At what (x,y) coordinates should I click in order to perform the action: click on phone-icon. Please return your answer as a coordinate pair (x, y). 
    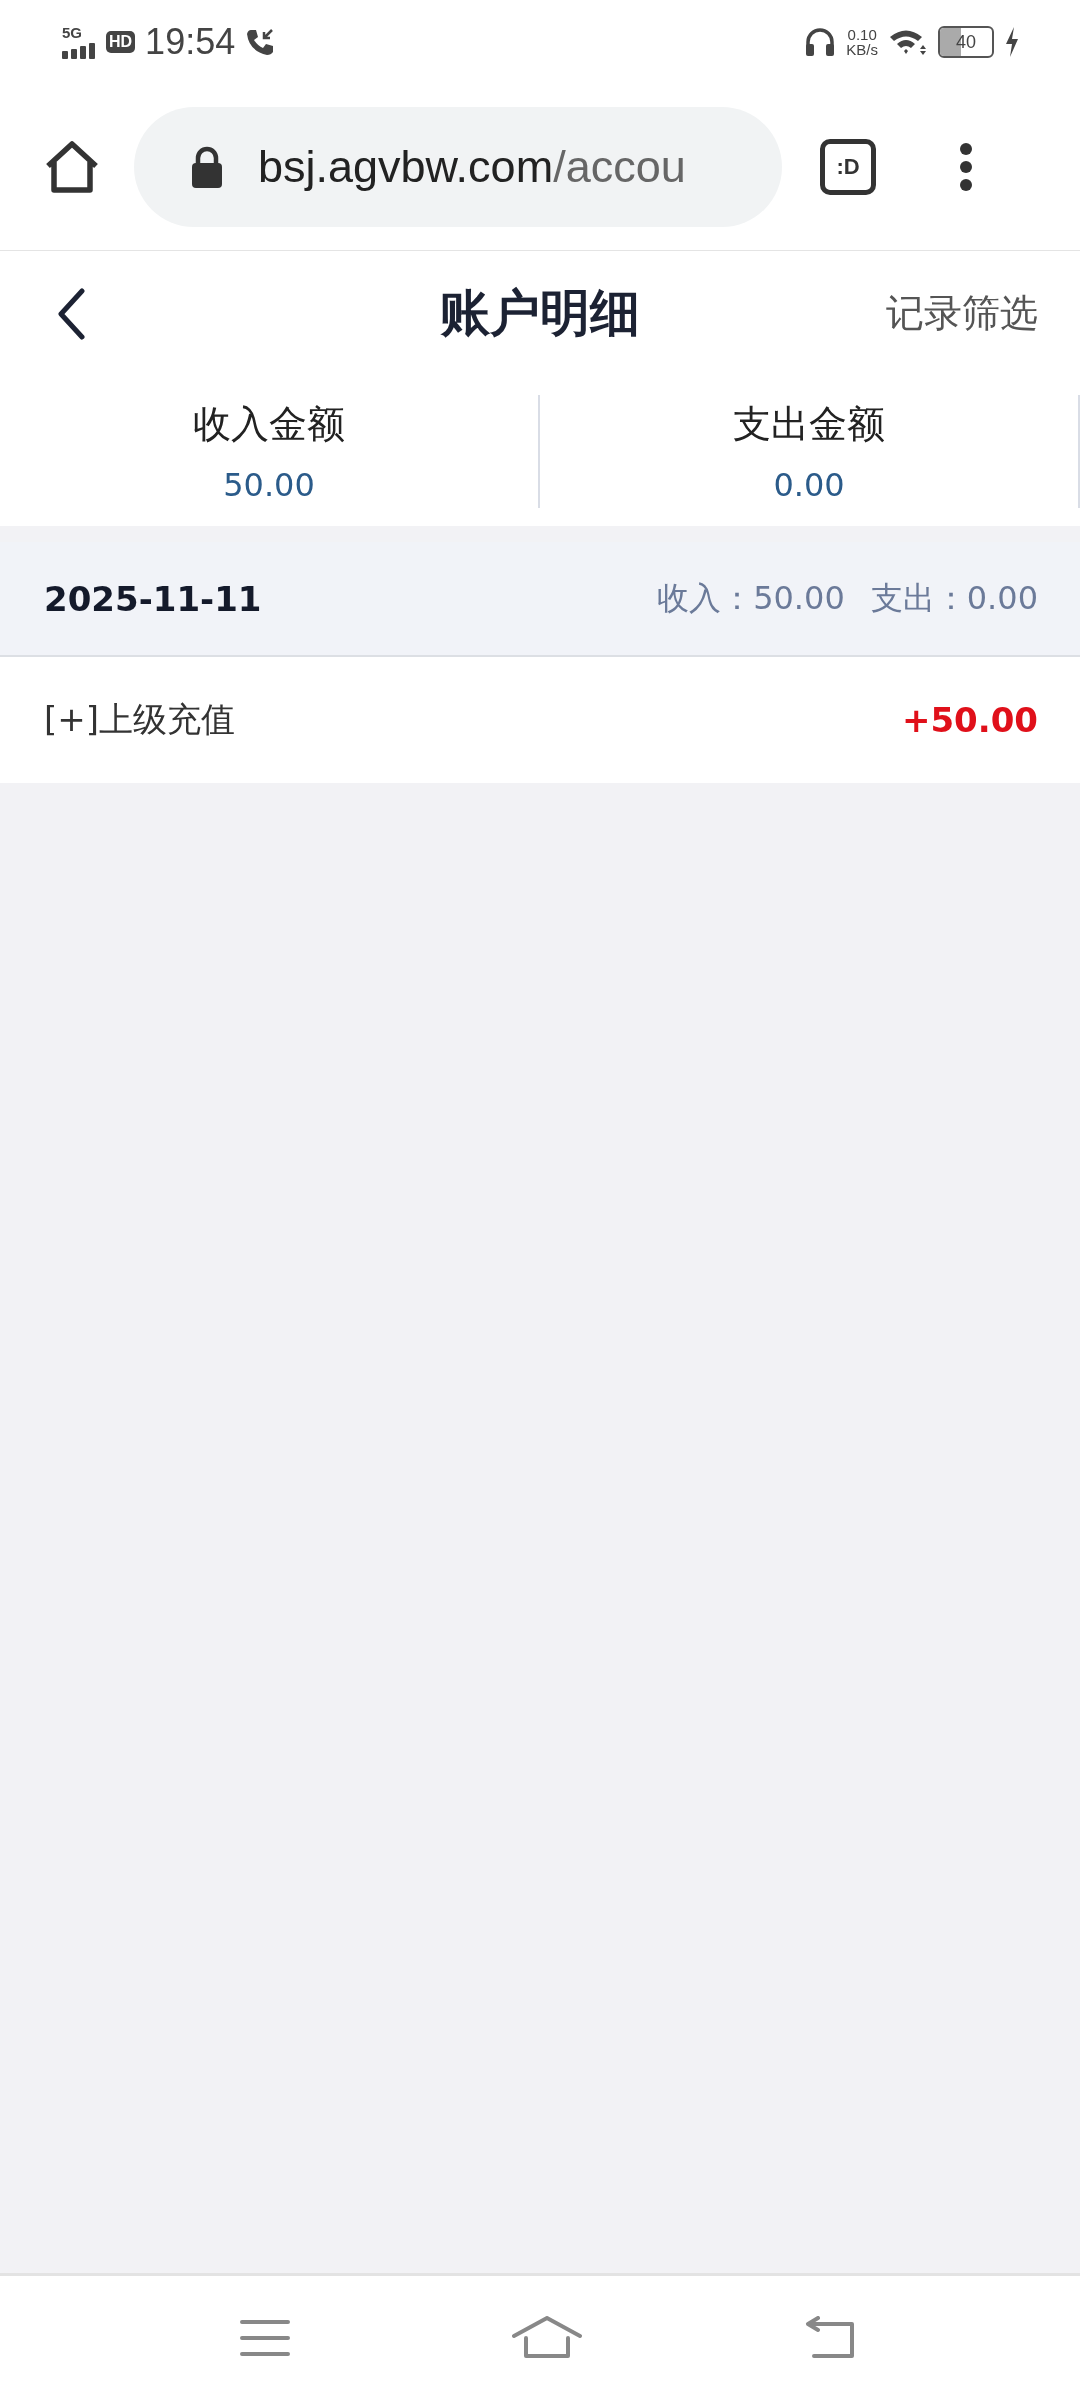
    Looking at the image, I should click on (260, 42).